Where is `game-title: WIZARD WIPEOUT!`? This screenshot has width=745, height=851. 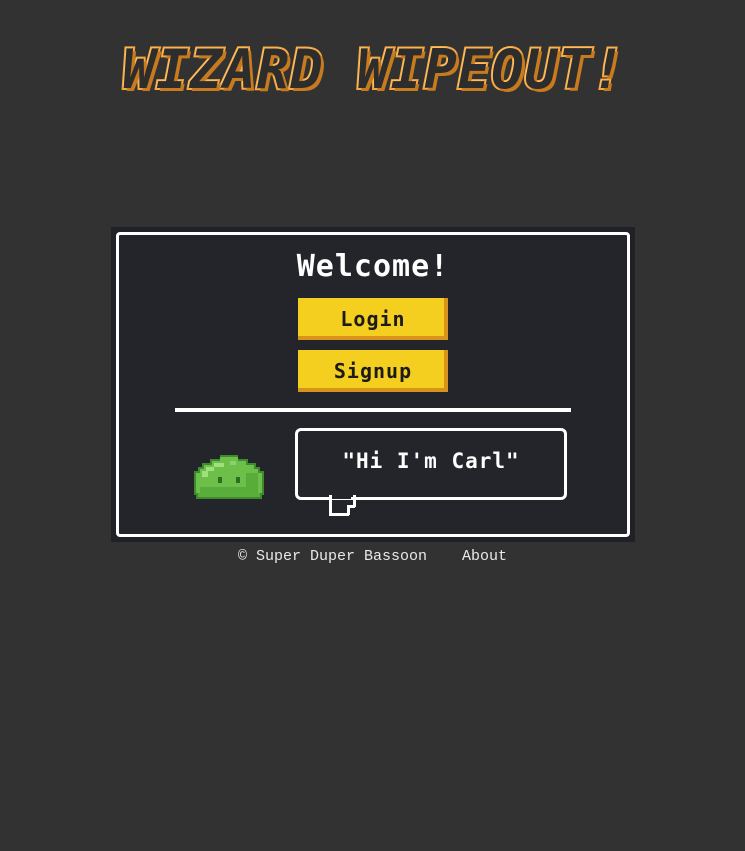
game-title: WIZARD WIPEOUT! is located at coordinates (374, 70).